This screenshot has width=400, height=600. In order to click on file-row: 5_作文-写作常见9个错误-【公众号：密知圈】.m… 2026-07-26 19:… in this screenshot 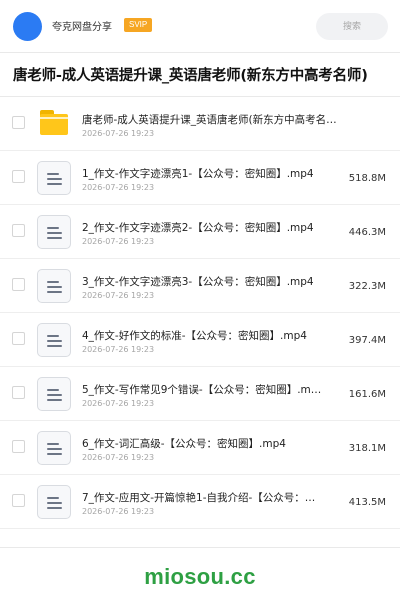, I will do `click(200, 394)`.